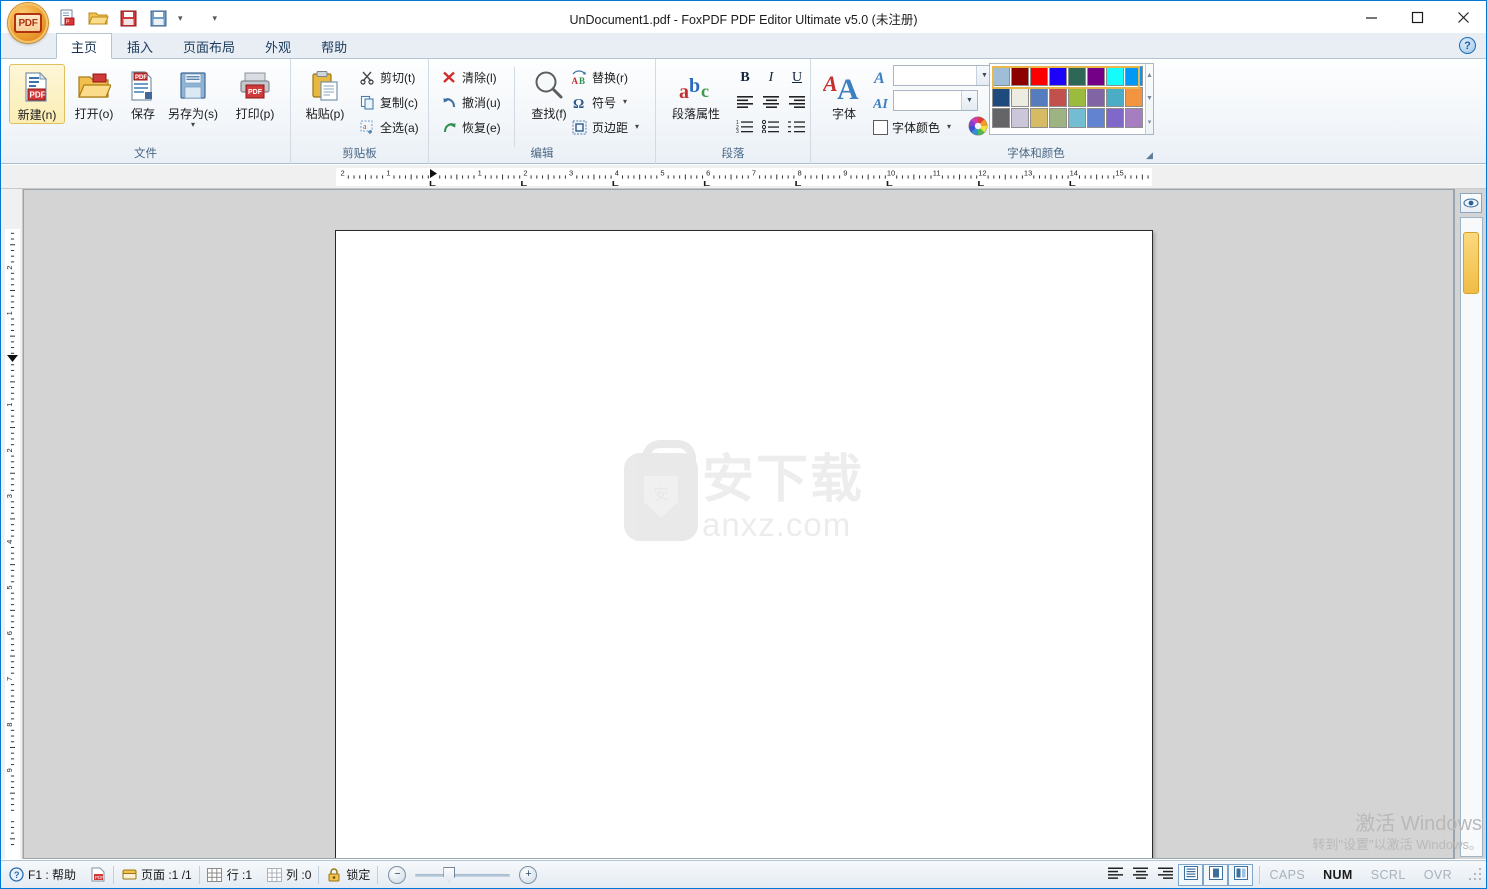  I want to click on color-wheel-icon, so click(978, 126).